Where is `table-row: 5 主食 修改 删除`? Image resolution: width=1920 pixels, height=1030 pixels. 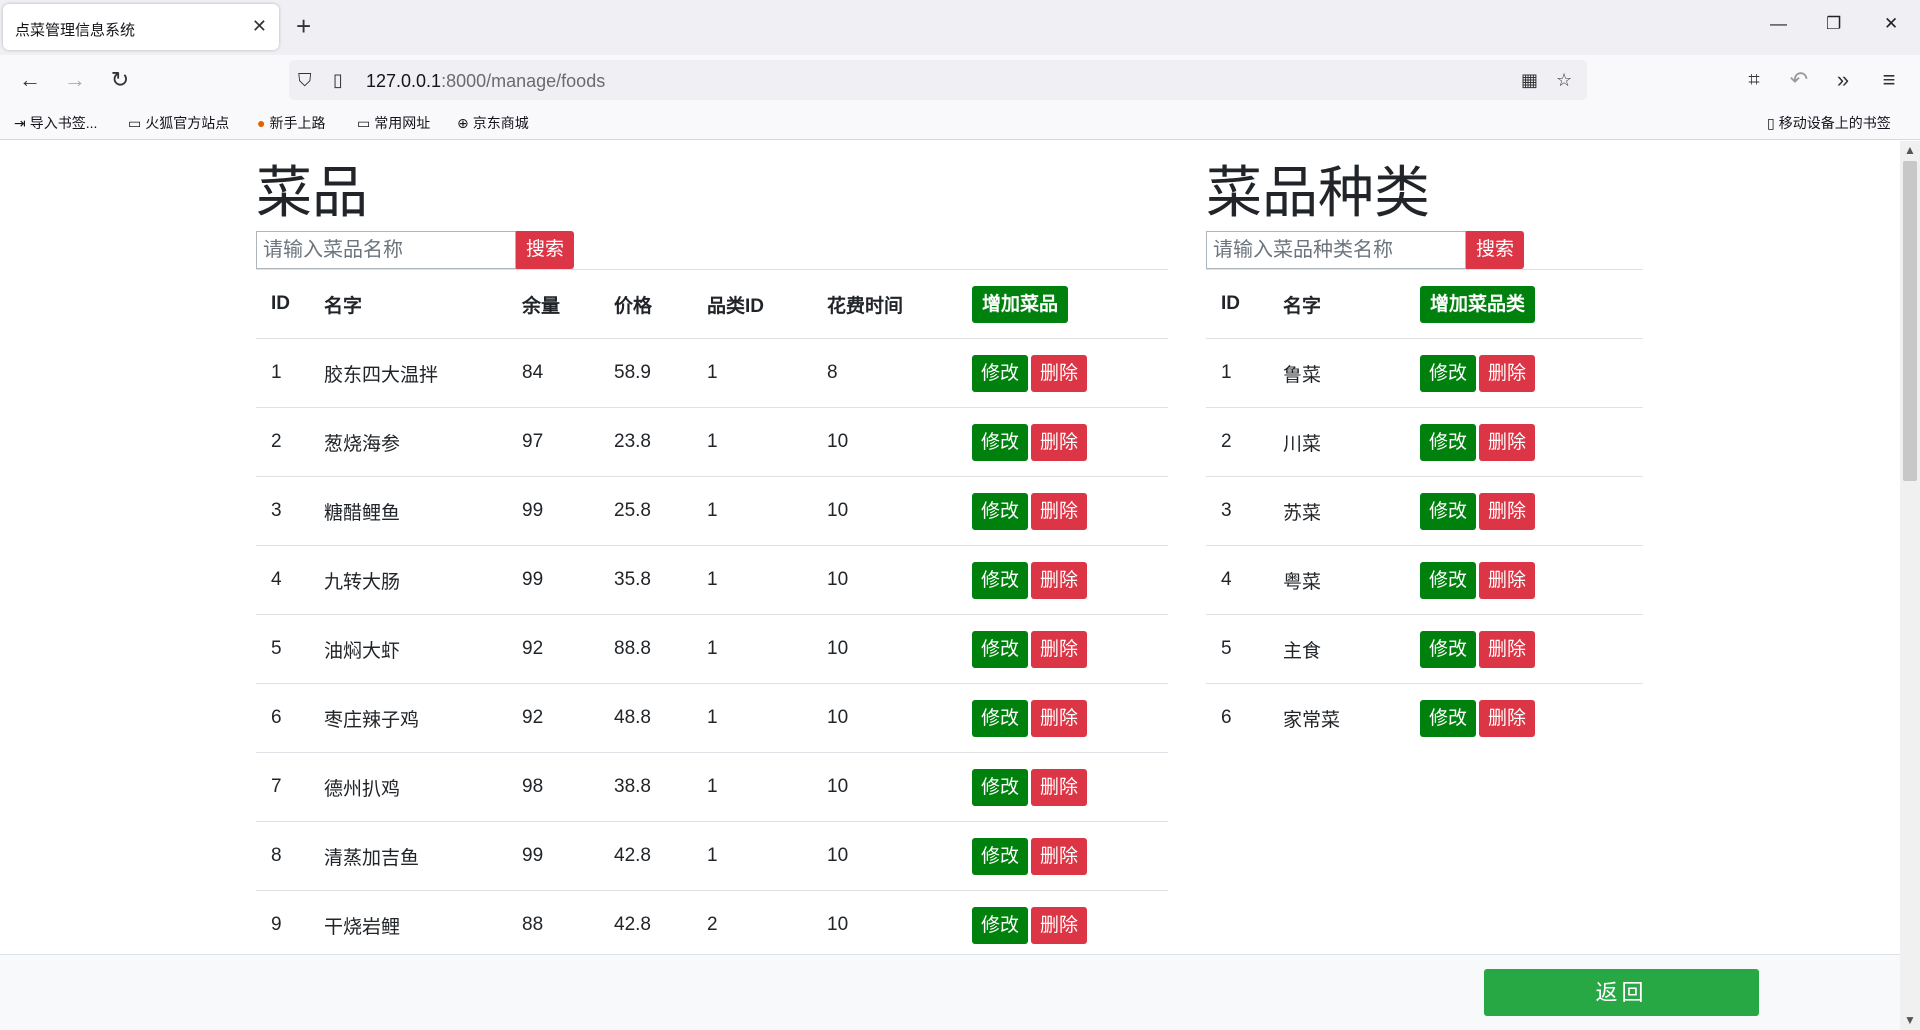
table-row: 5 主食 修改 删除 is located at coordinates (1424, 649).